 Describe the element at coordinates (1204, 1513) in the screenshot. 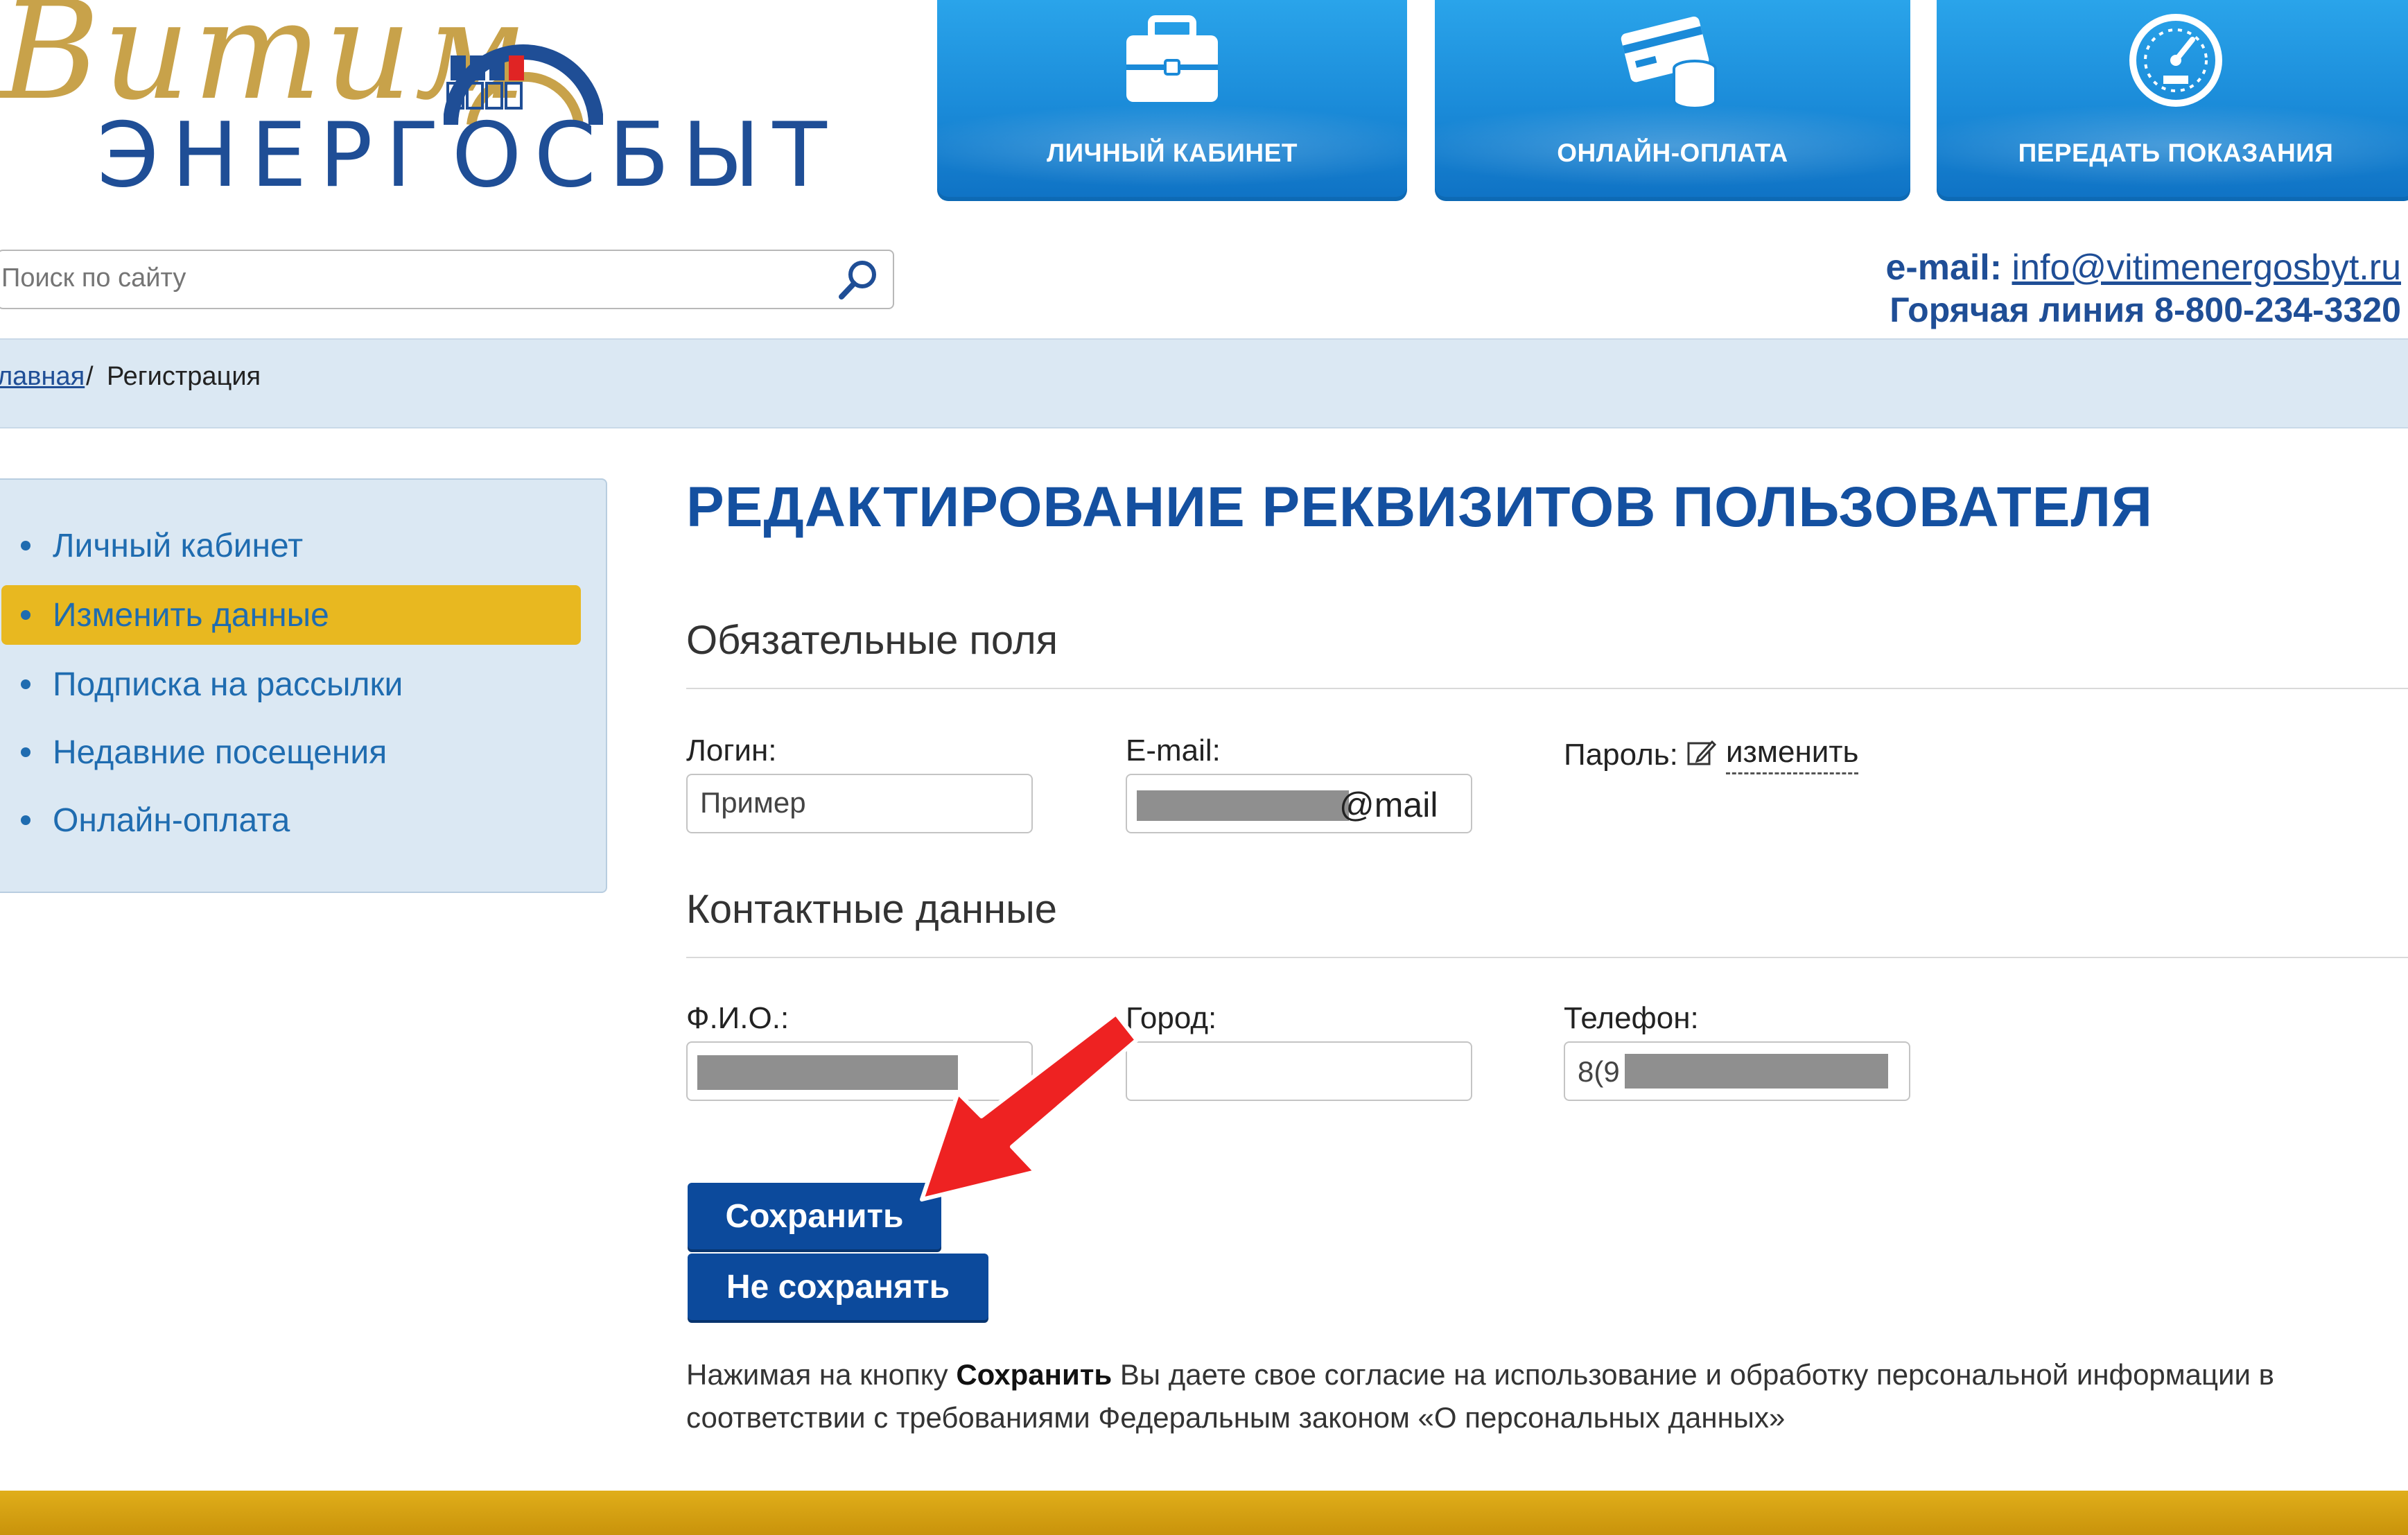

I see `footer-bar` at that location.